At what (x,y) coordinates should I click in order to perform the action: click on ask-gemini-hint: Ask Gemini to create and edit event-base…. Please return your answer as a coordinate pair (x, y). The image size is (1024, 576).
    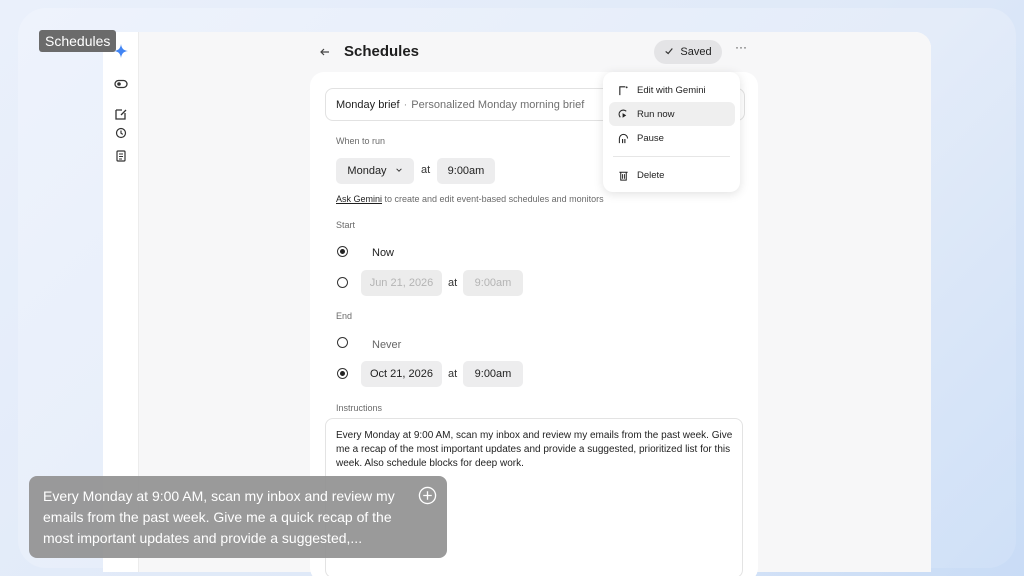
    Looking at the image, I should click on (470, 199).